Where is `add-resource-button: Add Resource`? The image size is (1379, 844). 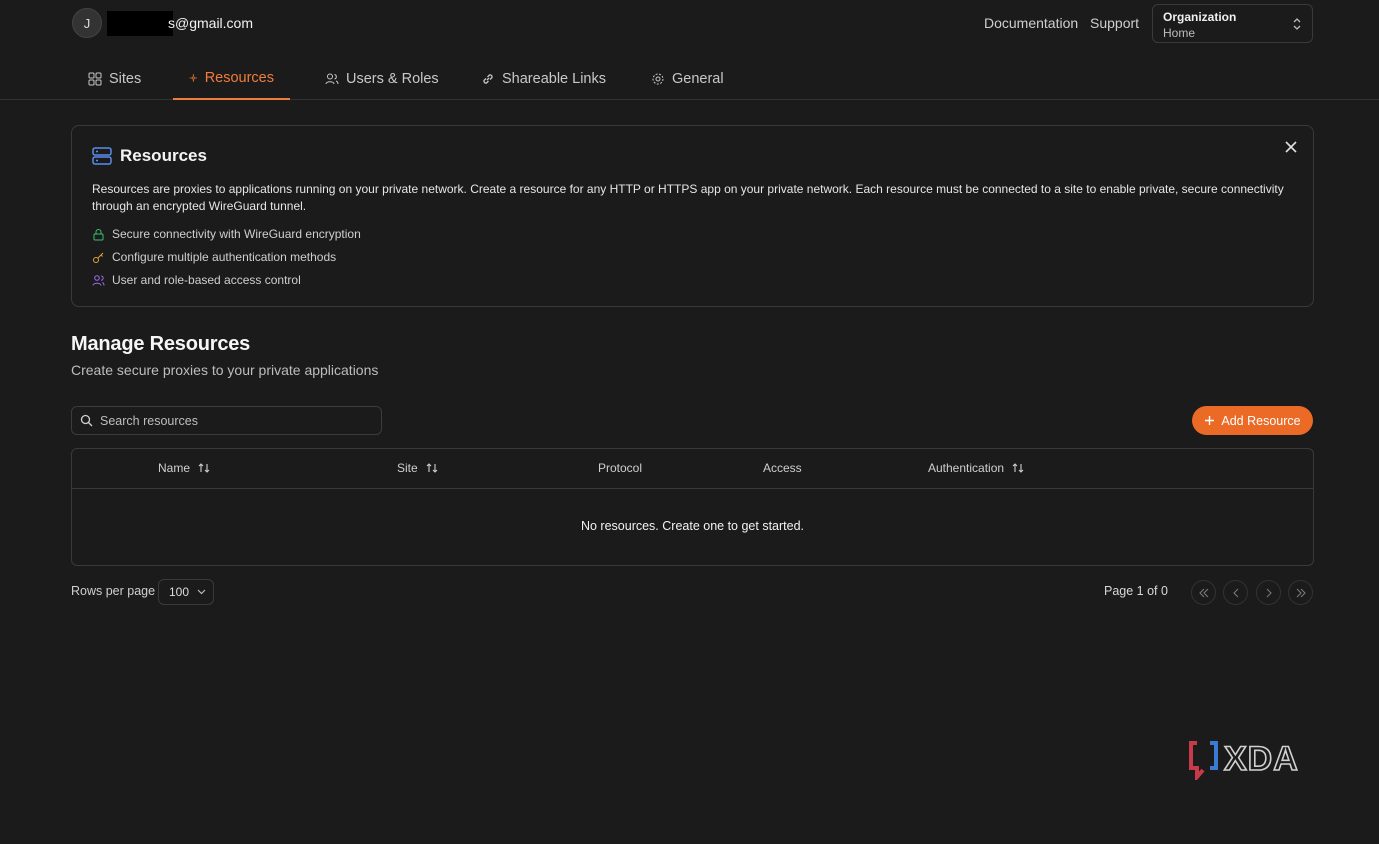 add-resource-button: Add Resource is located at coordinates (1252, 420).